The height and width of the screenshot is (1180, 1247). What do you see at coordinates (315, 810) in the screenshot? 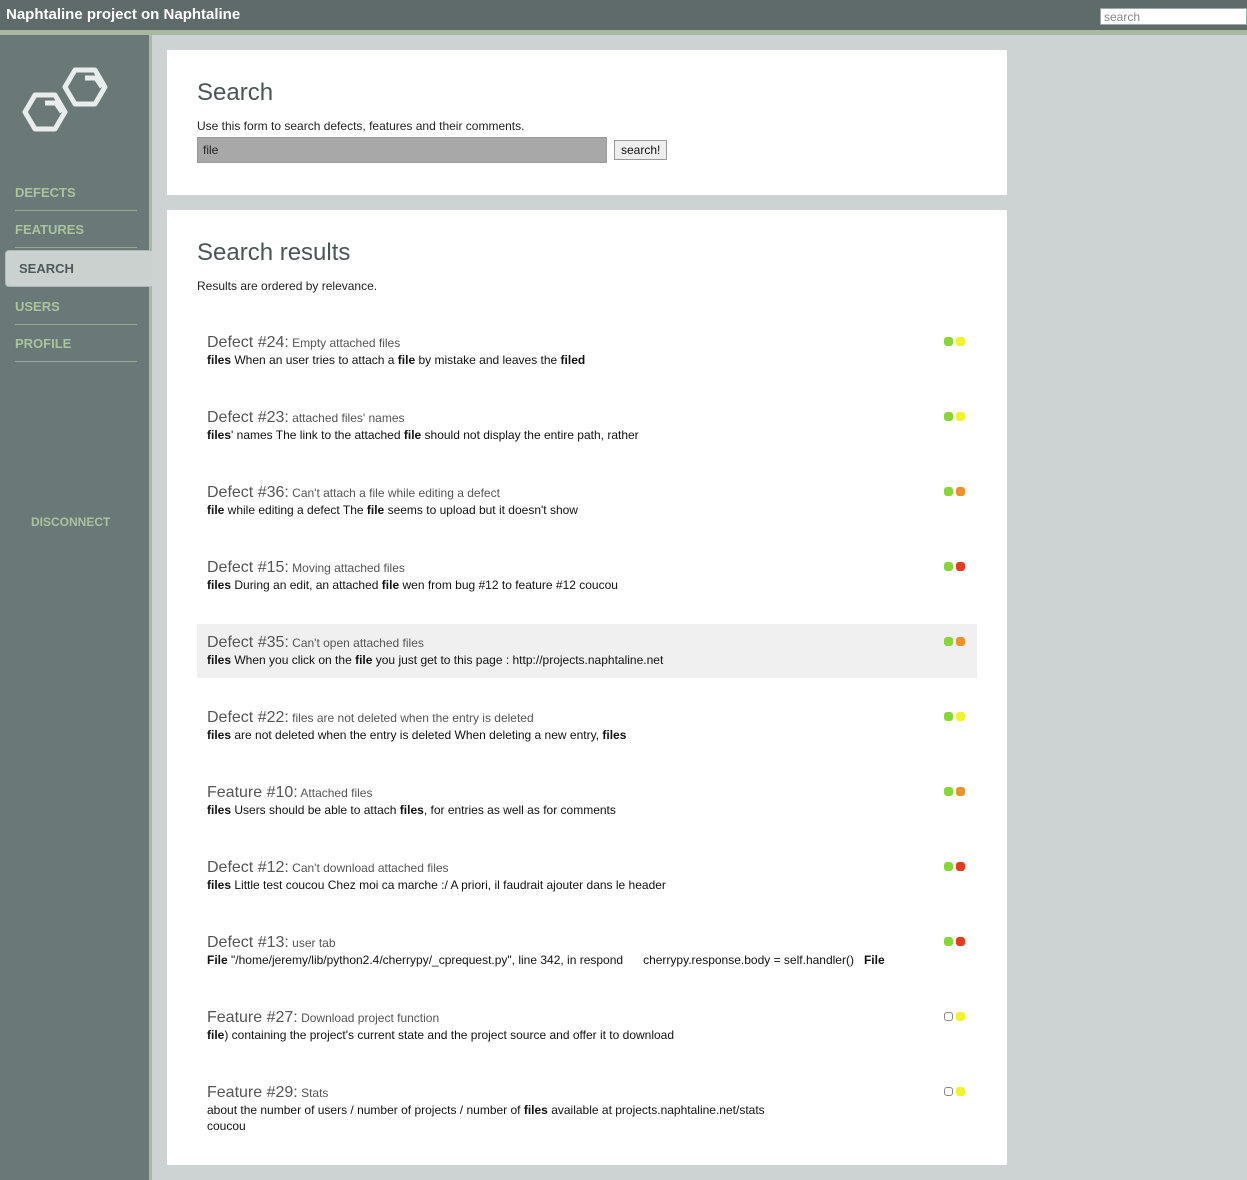
I see `snippet-text: Users should be able to attach` at bounding box center [315, 810].